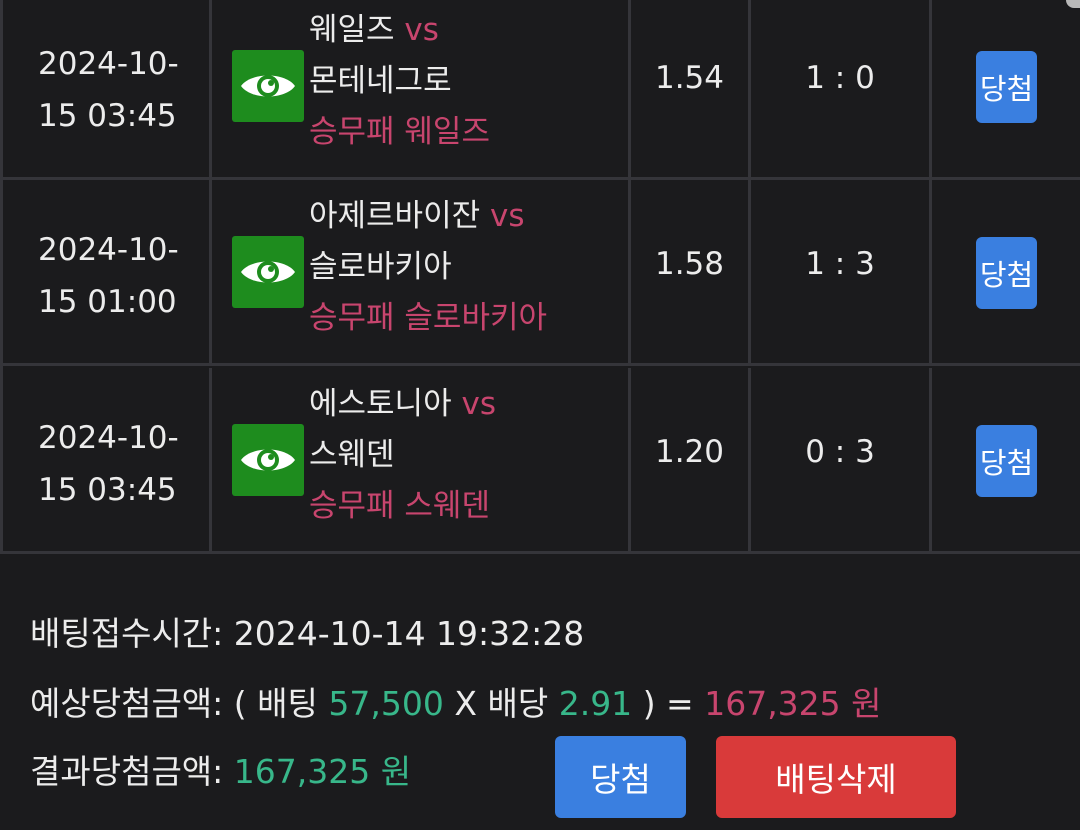  I want to click on odds-word: 배당, so click(518, 703).